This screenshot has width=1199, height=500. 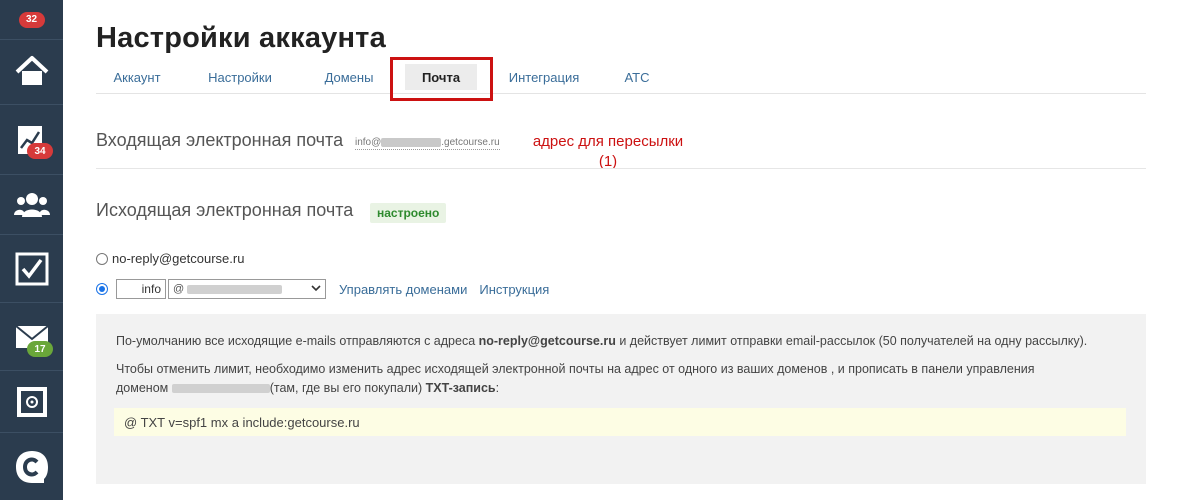 I want to click on local-part-input: info, so click(x=141, y=289).